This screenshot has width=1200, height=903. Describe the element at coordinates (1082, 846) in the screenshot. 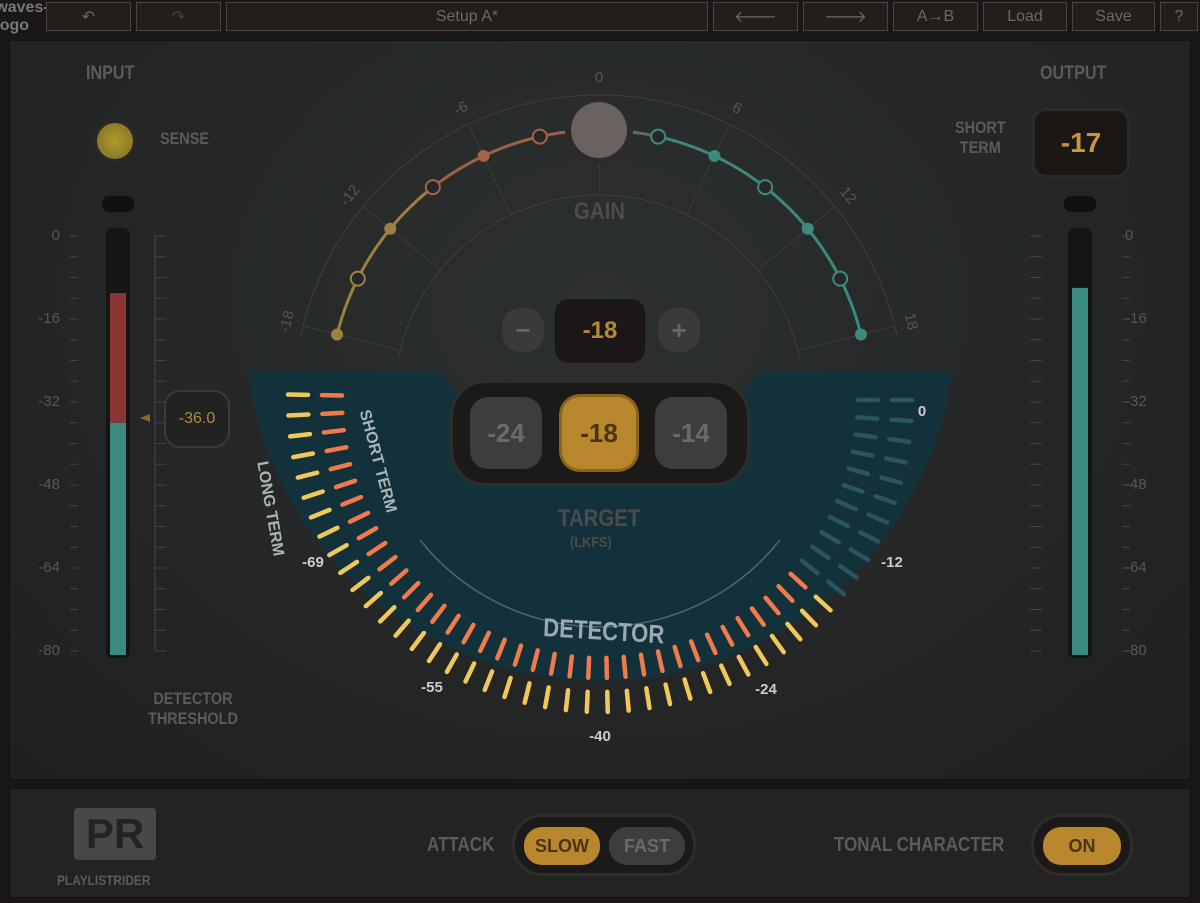

I see `tonal-character-toggle: ON` at that location.